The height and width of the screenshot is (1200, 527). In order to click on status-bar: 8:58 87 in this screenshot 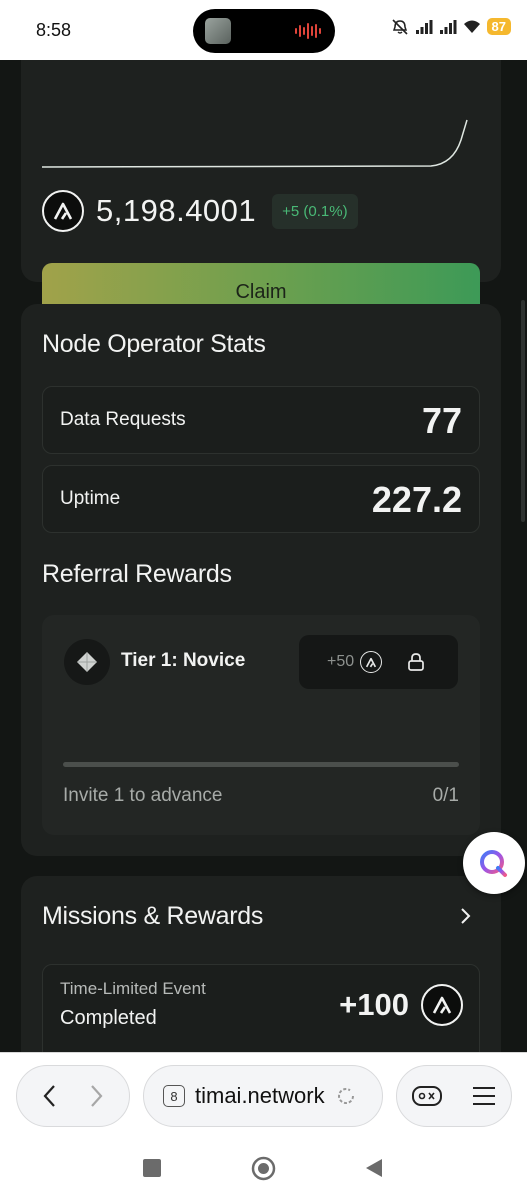, I will do `click(263, 30)`.